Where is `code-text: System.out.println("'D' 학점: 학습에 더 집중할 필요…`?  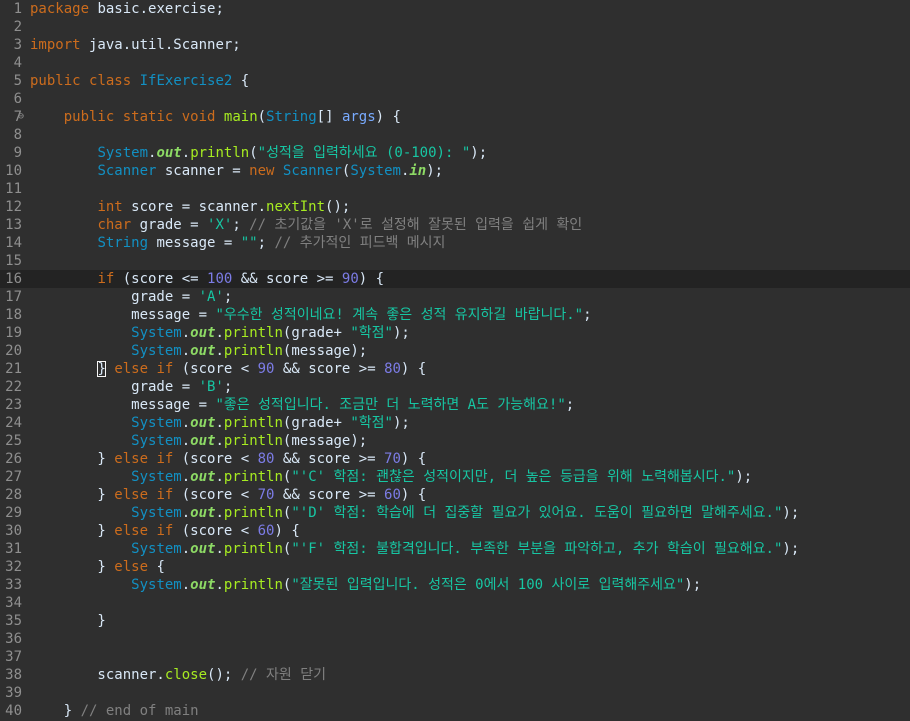
code-text: System.out.println("'D' 학점: 학습에 더 집중할 필요… is located at coordinates (414, 513).